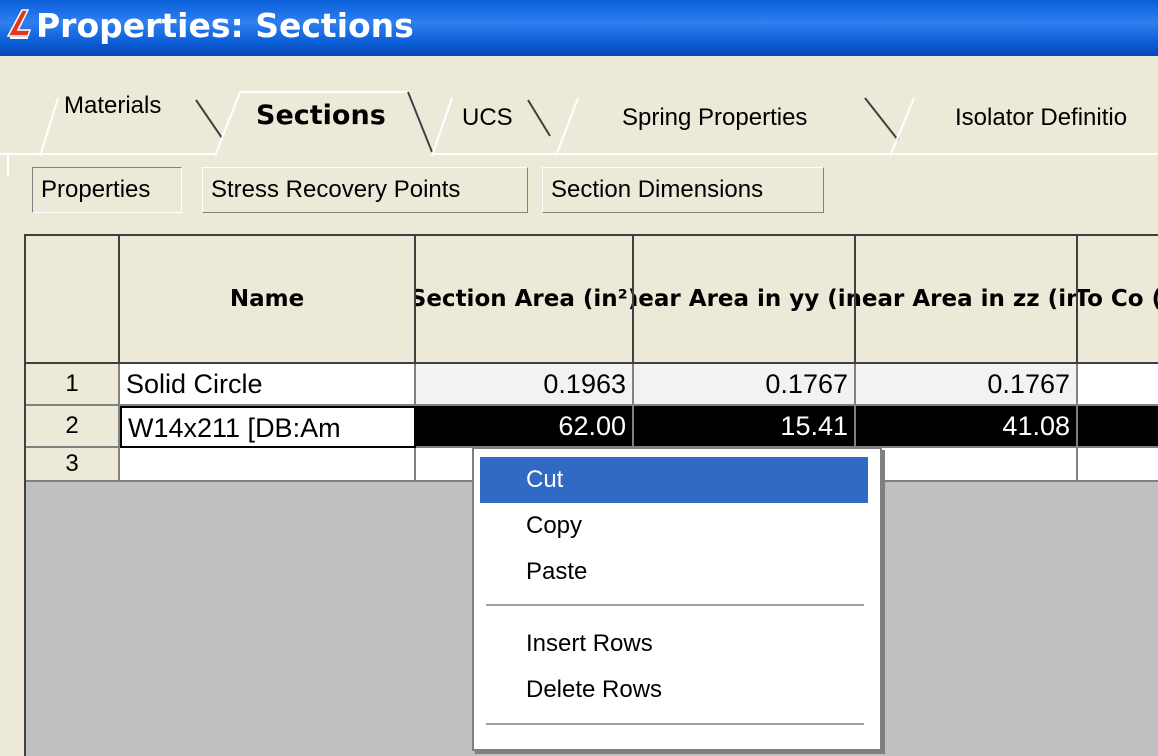 This screenshot has width=1158, height=756. What do you see at coordinates (674, 690) in the screenshot?
I see `menu-item-delete-rows: Delete Rows` at bounding box center [674, 690].